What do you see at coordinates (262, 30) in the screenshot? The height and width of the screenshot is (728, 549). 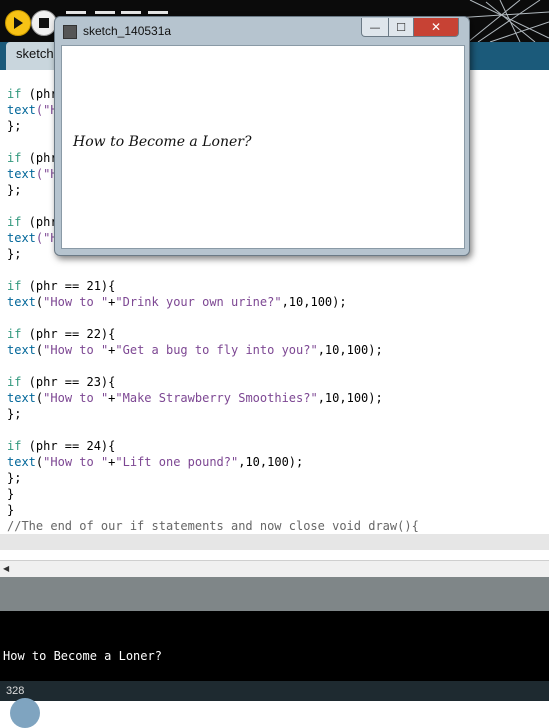 I see `window-titlebar: sketch_140531a — ☐ ✕` at bounding box center [262, 30].